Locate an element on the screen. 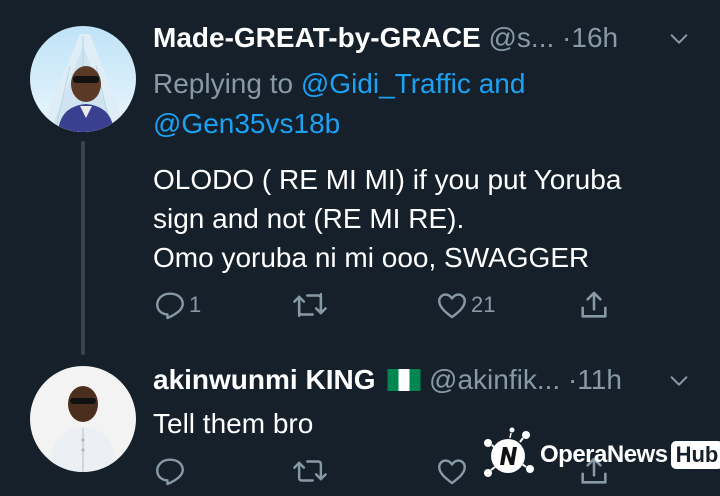 Image resolution: width=720 pixels, height=496 pixels. watermark-hub: Hub is located at coordinates (695, 455).